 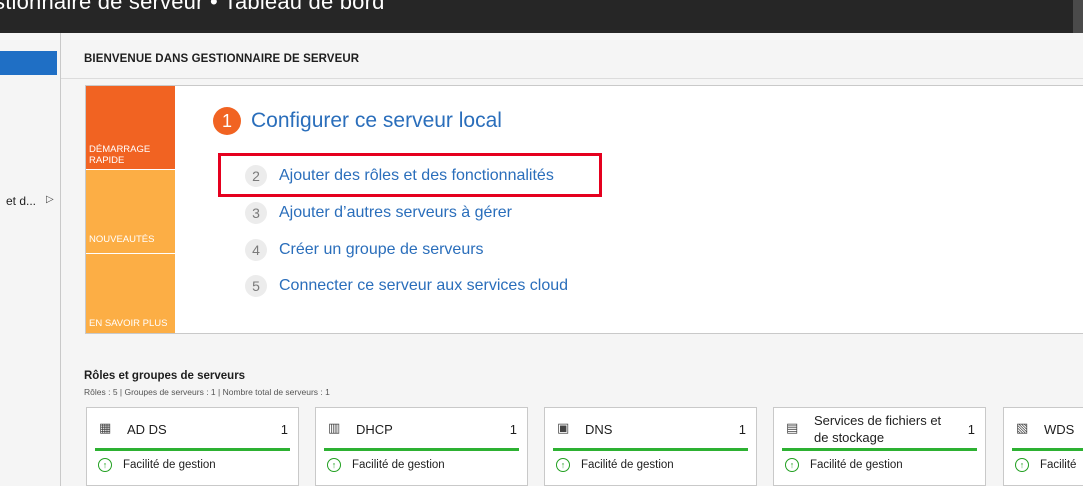 I want to click on role-name: AD DS, so click(x=147, y=429).